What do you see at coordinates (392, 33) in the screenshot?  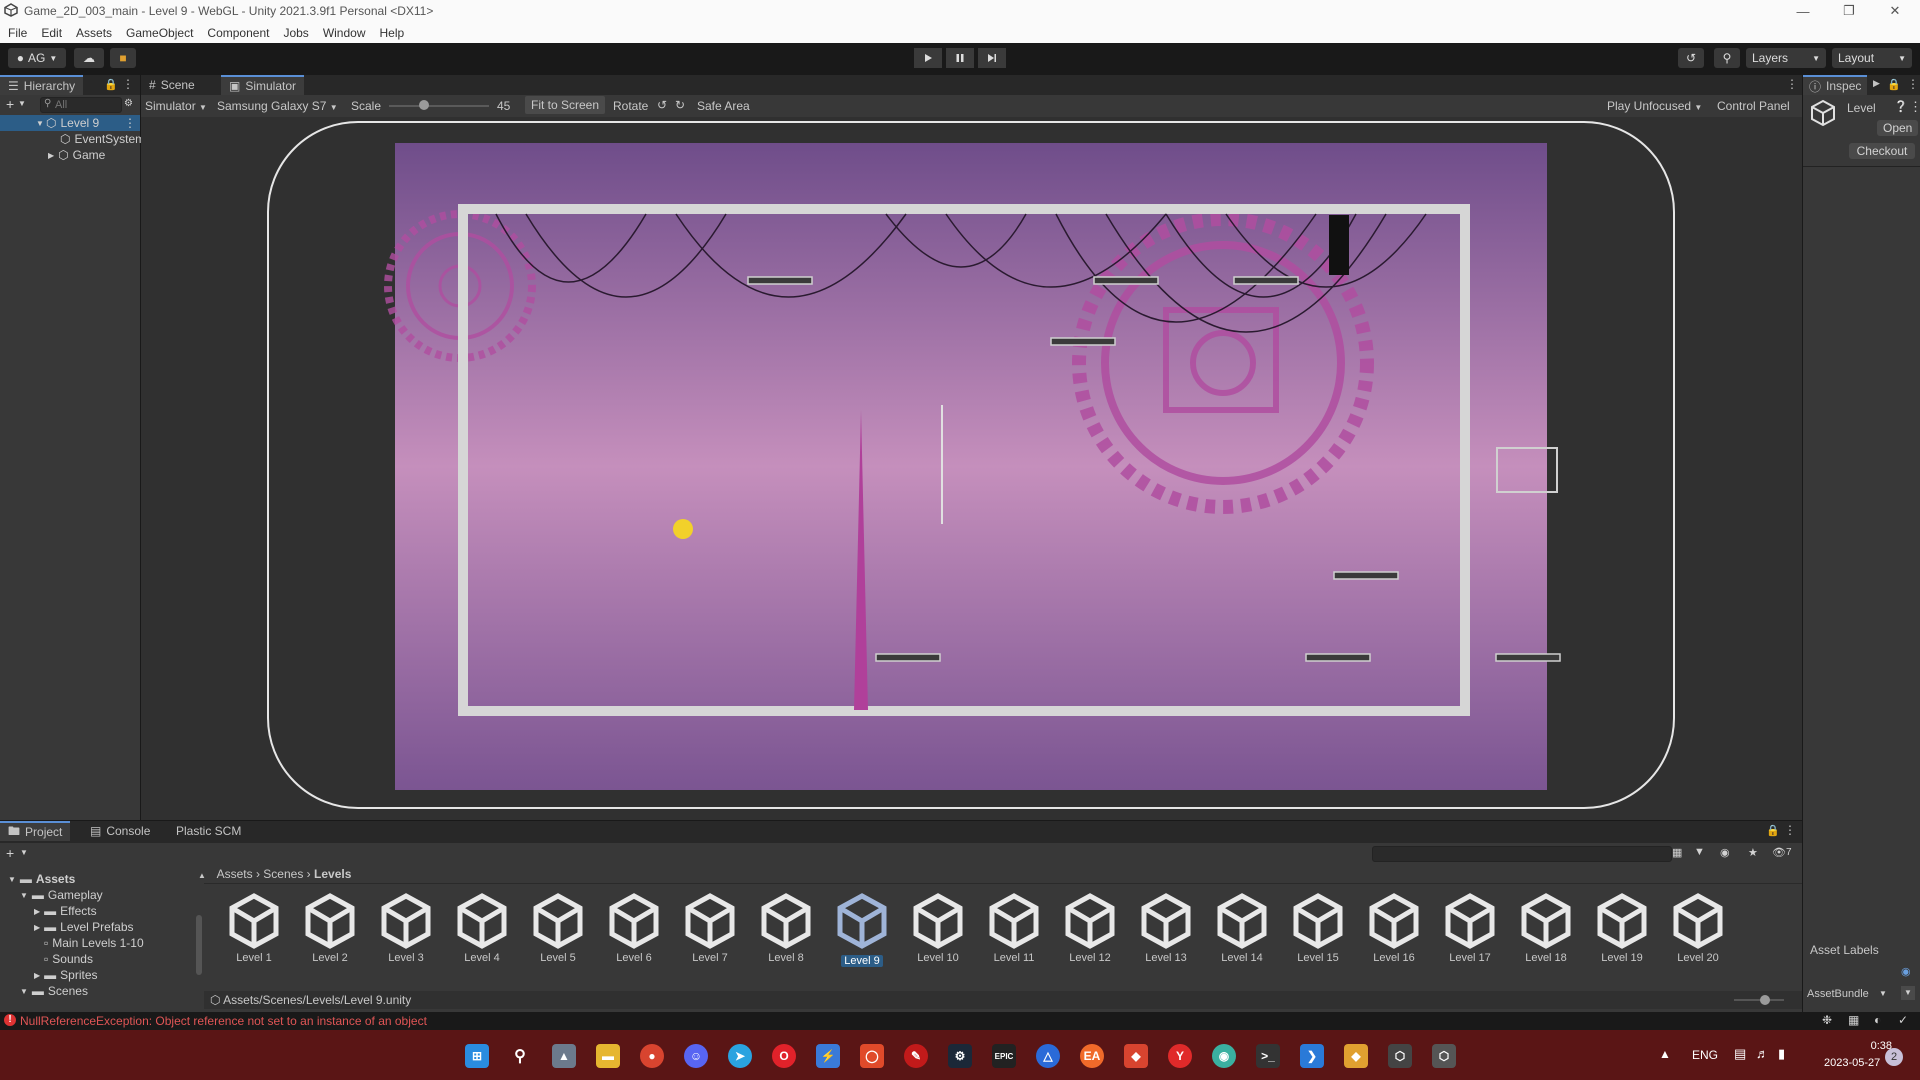 I see `menu-help: Help` at bounding box center [392, 33].